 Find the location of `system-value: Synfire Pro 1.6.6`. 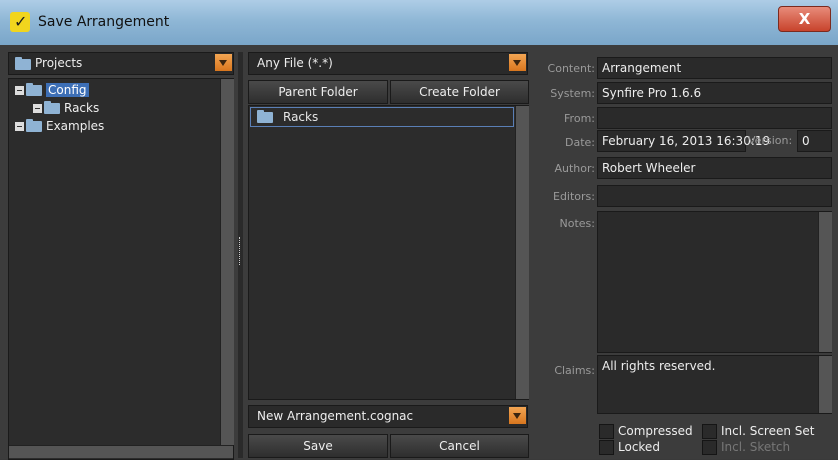

system-value: Synfire Pro 1.6.6 is located at coordinates (652, 93).